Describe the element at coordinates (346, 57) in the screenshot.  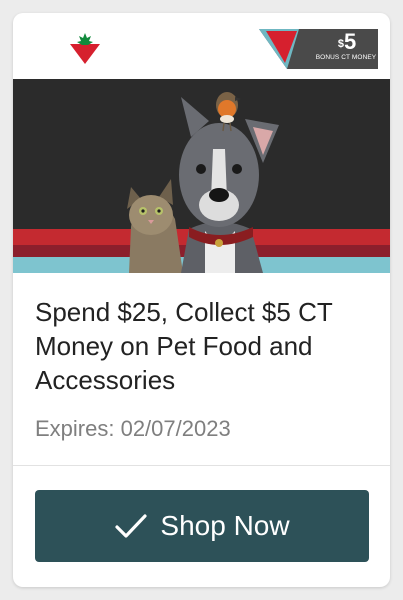
I see `badge-caption: BONUS CT MONEY` at that location.